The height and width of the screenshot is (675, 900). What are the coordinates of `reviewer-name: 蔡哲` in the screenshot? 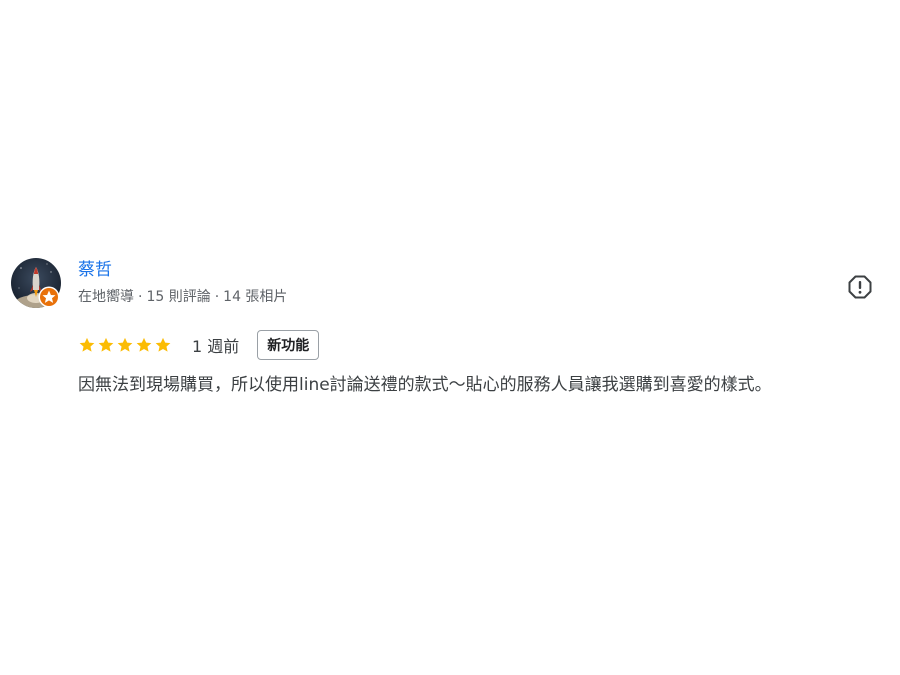 It's located at (95, 270).